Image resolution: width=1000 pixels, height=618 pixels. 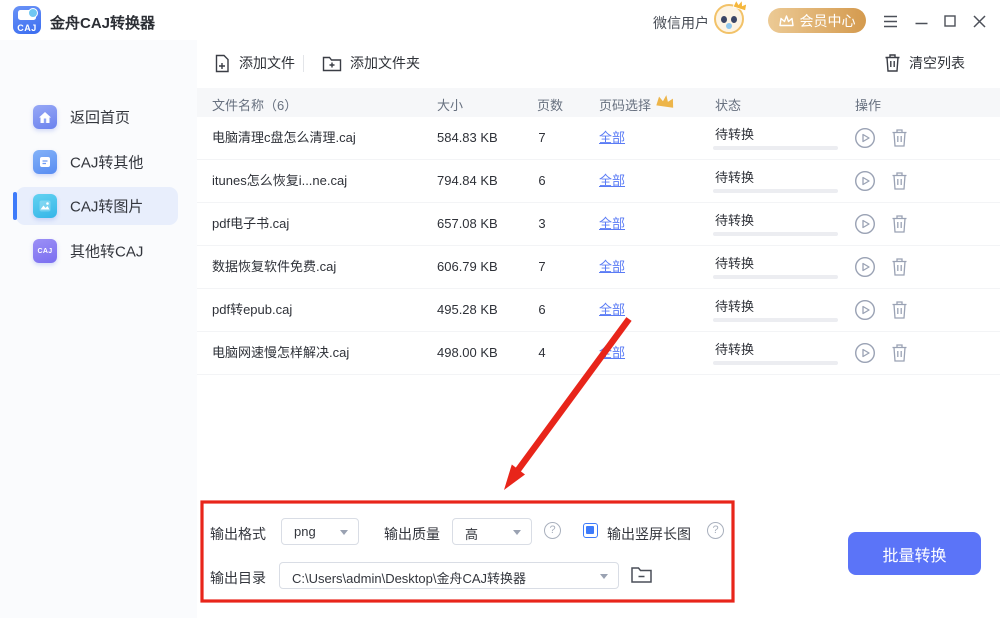 I want to click on output-dir-select: C:\Users\admin\Desktop\金舟CAJ转换器, so click(x=449, y=575).